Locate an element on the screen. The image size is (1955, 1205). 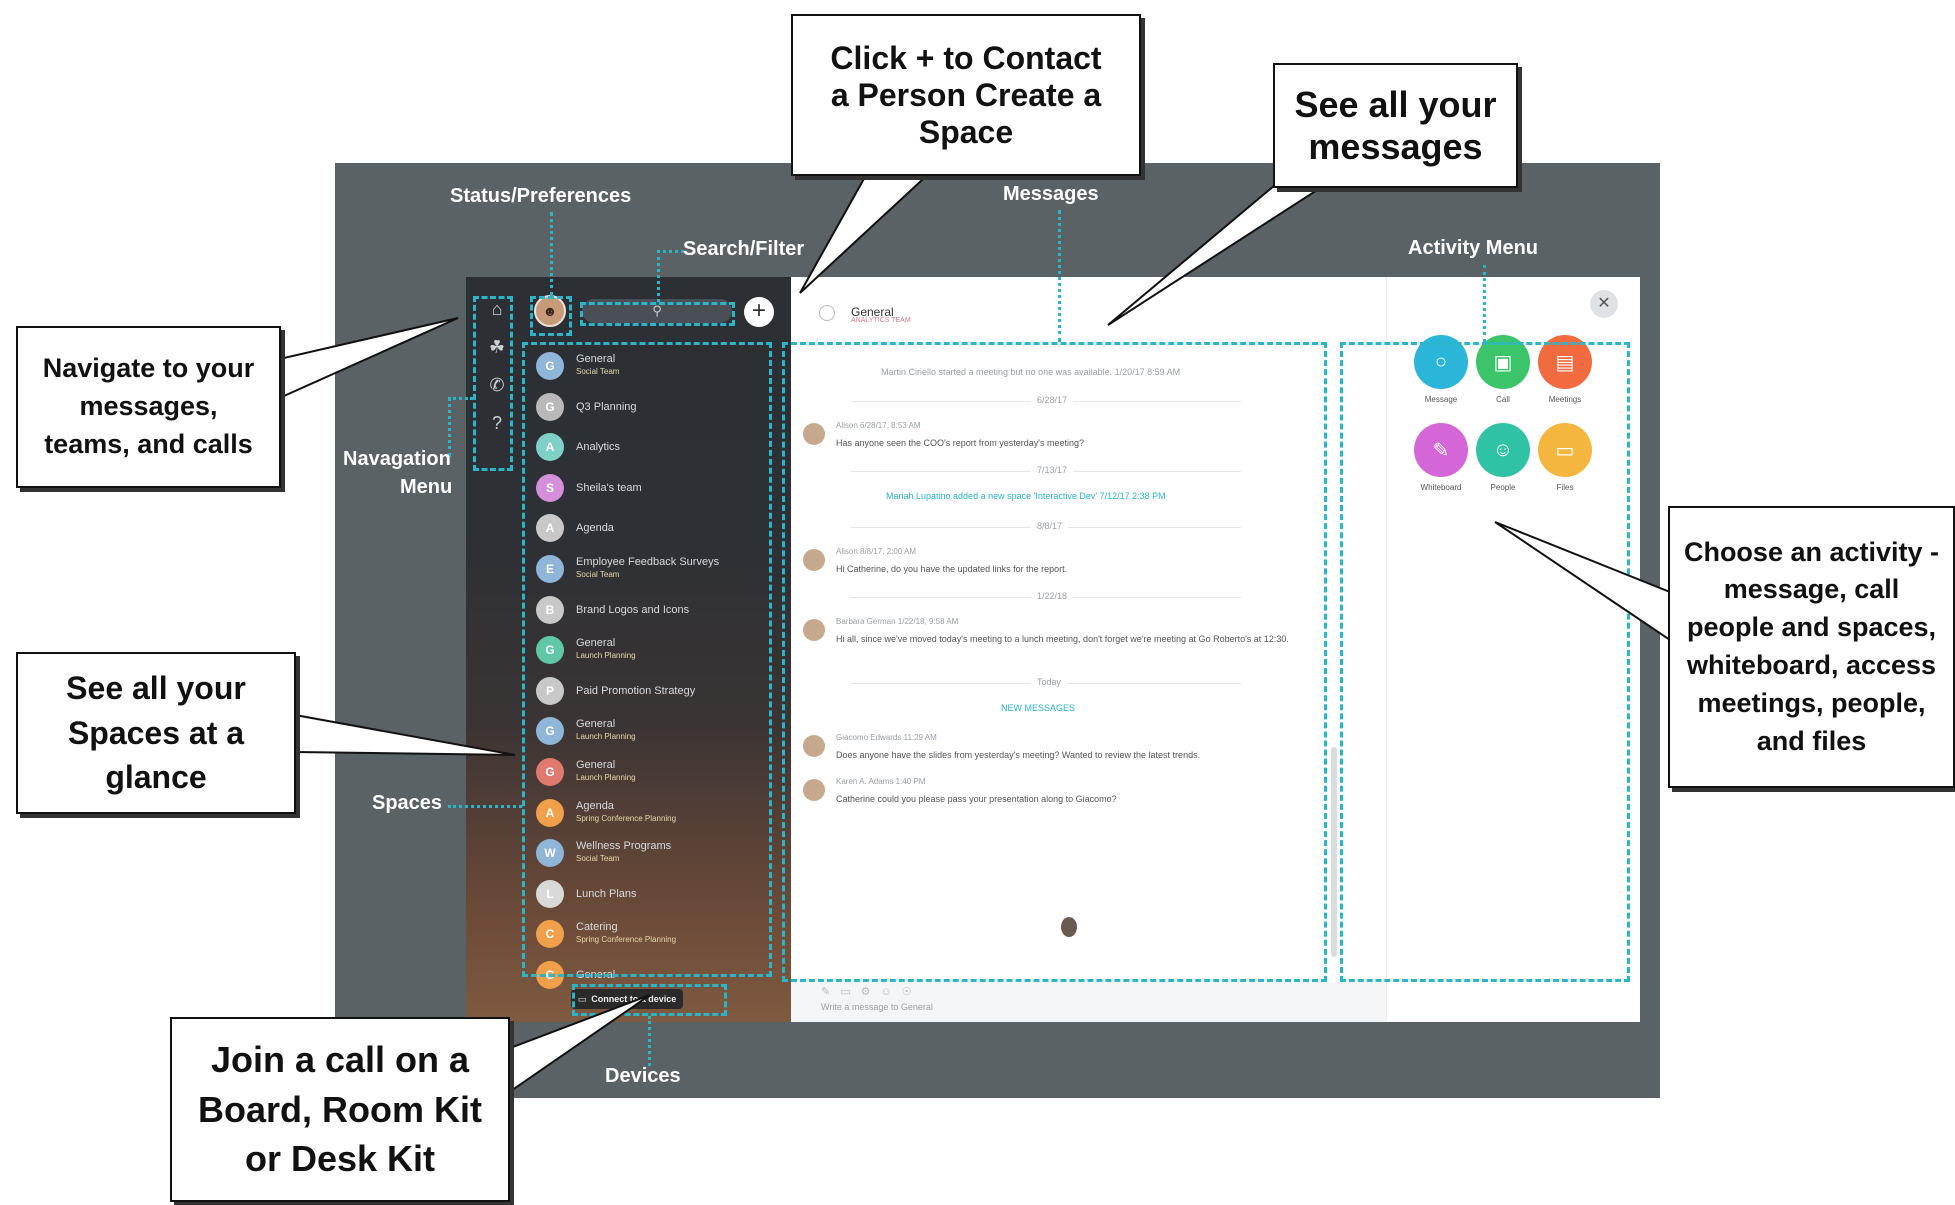
callout-messages: See all your messages is located at coordinates (1395, 125).